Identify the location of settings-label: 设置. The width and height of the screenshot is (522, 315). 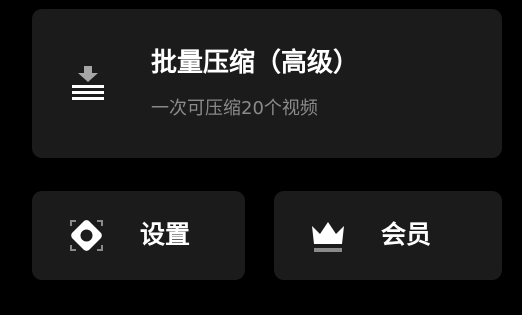
(165, 234).